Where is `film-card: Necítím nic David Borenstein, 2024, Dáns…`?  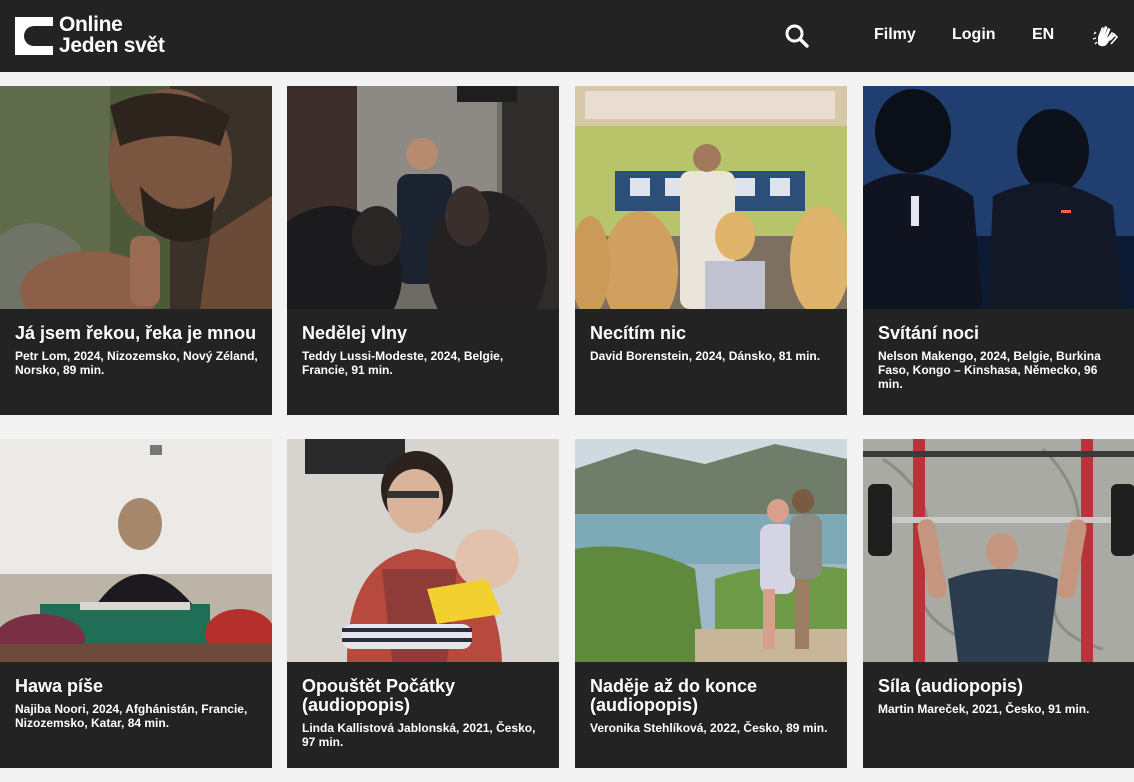 film-card: Necítím nic David Borenstein, 2024, Dáns… is located at coordinates (711, 250).